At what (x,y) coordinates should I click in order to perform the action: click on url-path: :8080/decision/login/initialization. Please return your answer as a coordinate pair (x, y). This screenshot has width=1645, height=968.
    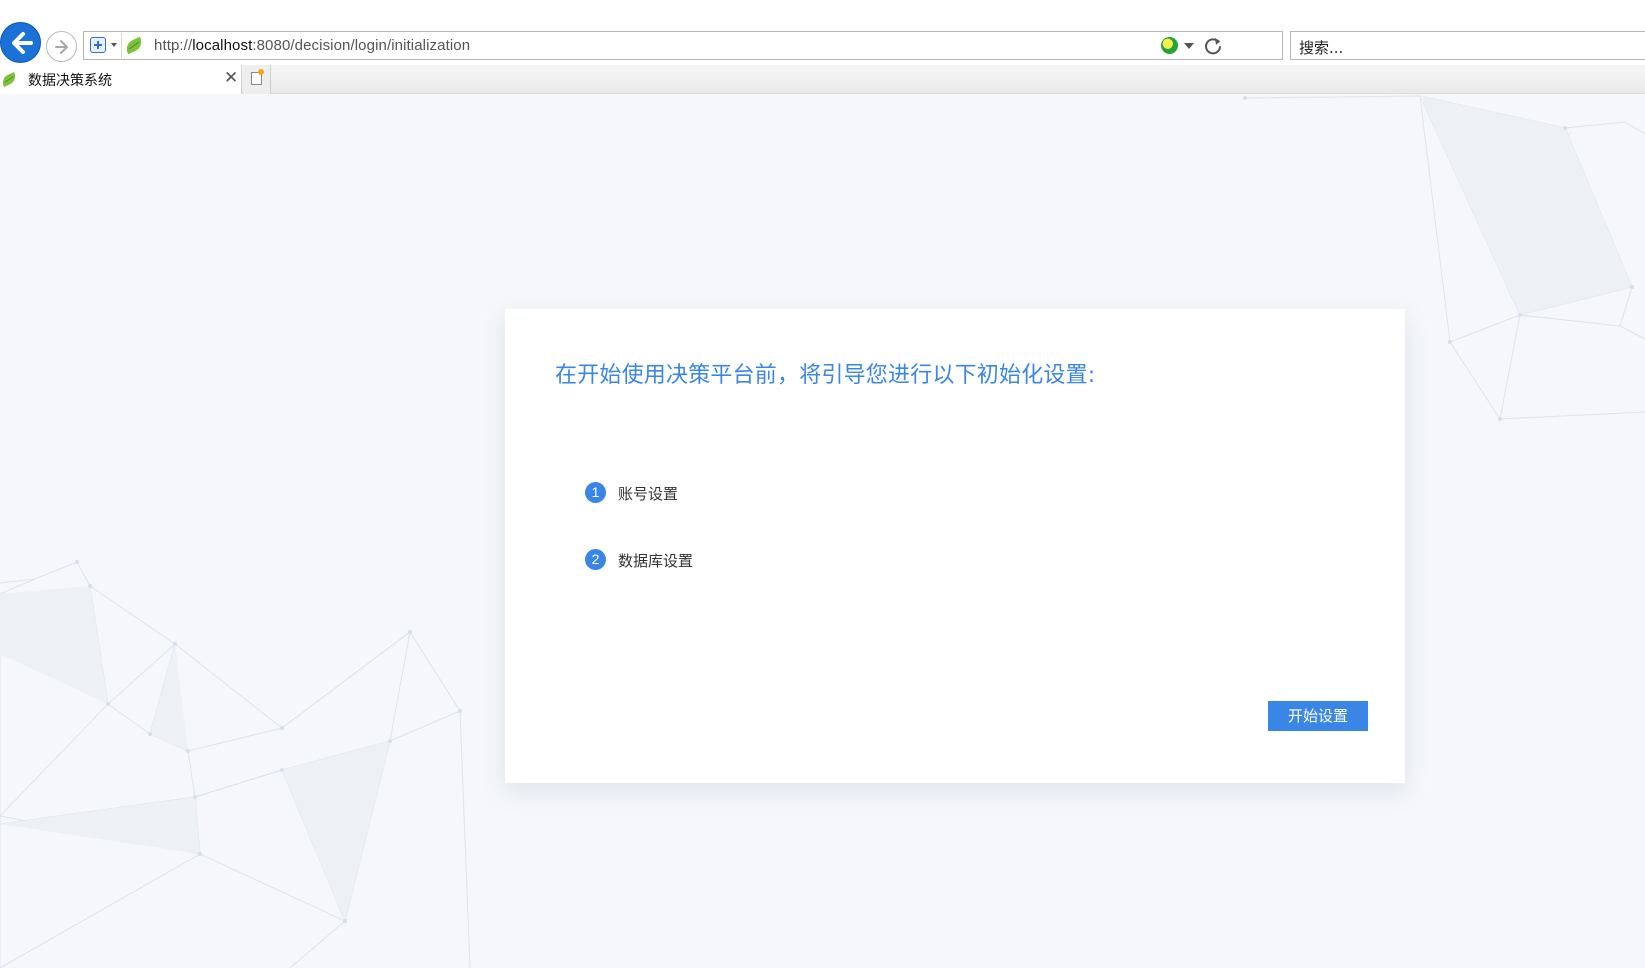
    Looking at the image, I should click on (361, 45).